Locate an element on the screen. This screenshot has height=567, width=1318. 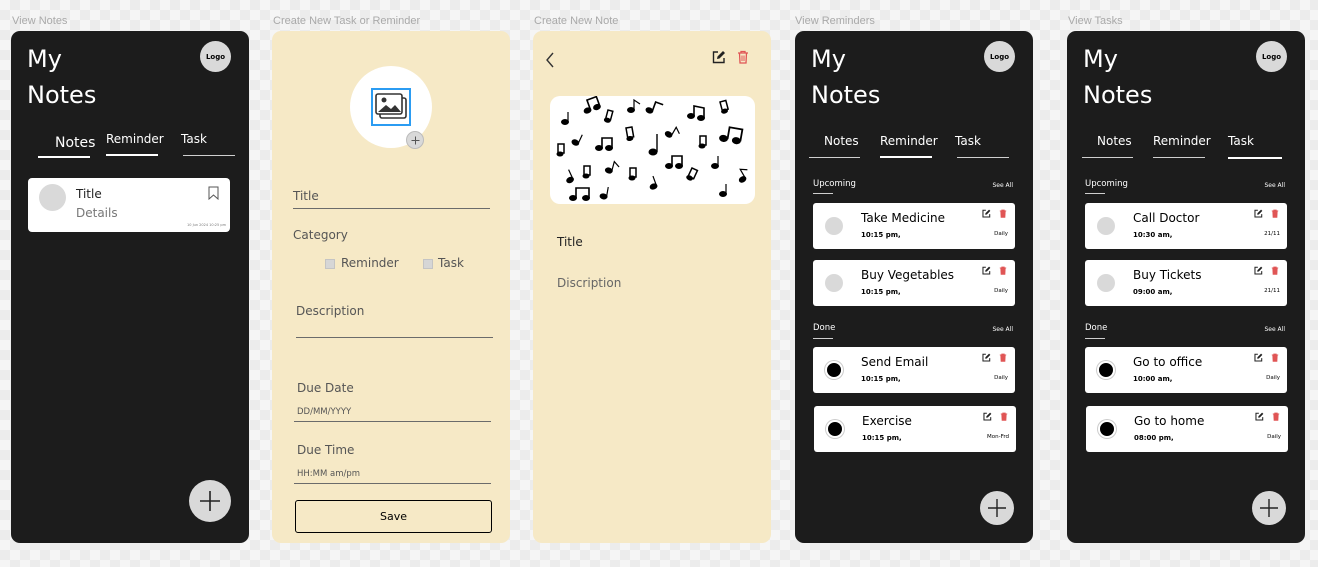
task-time: 09:00 am, is located at coordinates (1153, 292).